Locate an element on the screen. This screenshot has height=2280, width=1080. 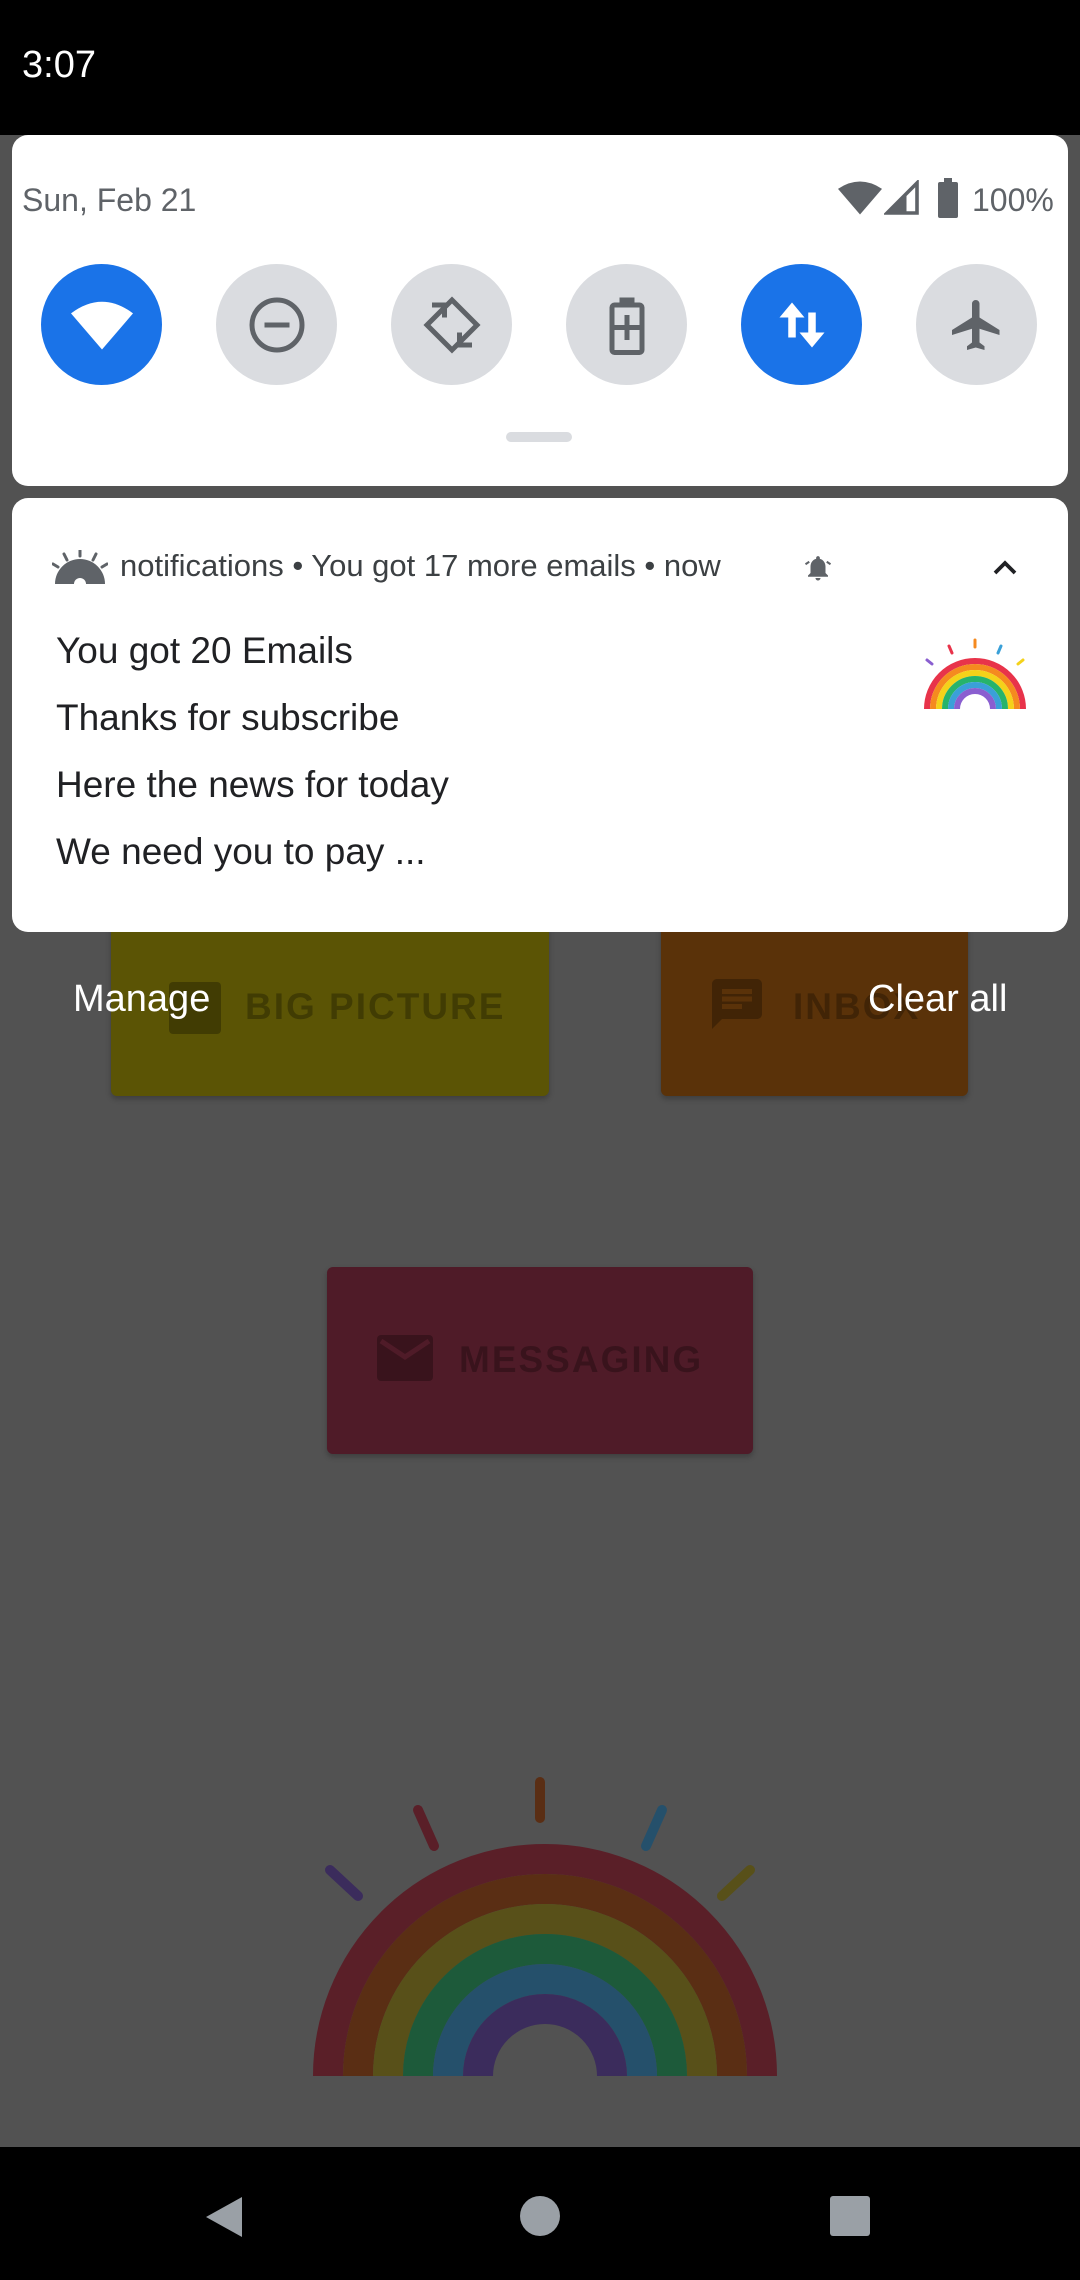
big-picture-label: BIG PICTURE is located at coordinates (375, 1006).